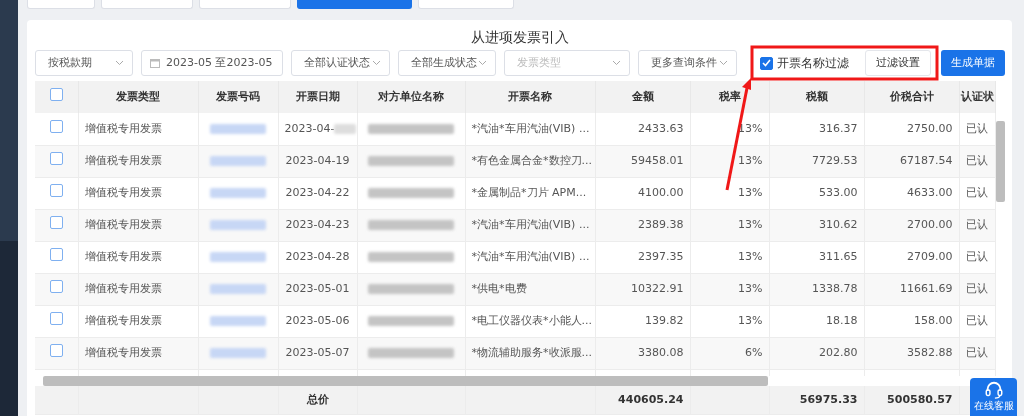 This screenshot has height=416, width=1024. What do you see at coordinates (911, 97) in the screenshot?
I see `column-header: 价税合计` at bounding box center [911, 97].